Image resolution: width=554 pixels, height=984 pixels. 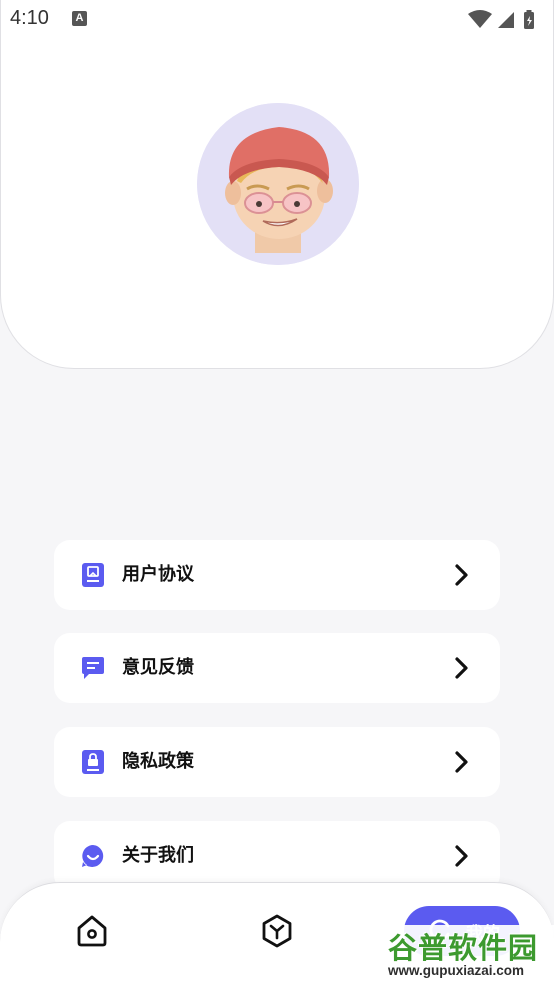 What do you see at coordinates (93, 575) in the screenshot?
I see `agreement-icon` at bounding box center [93, 575].